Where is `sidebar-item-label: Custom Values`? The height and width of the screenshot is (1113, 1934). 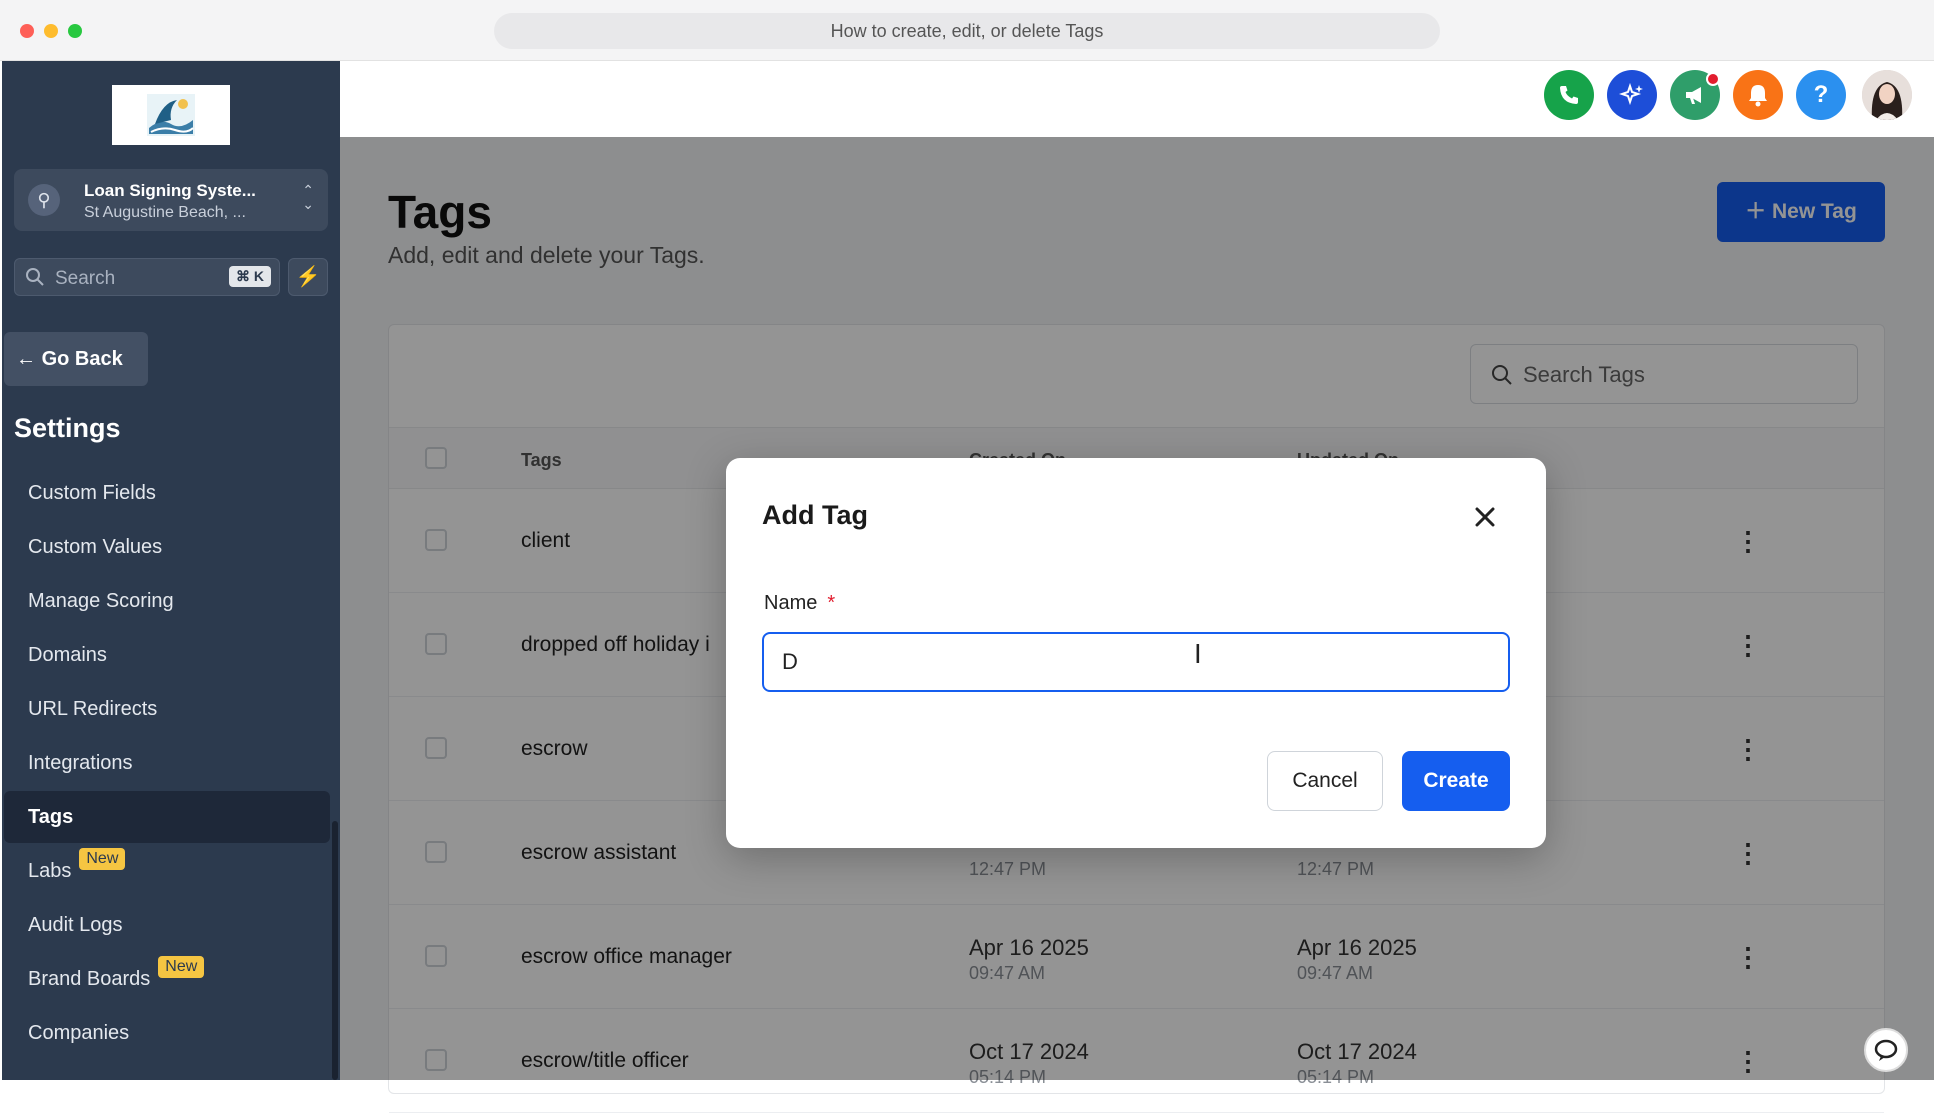
sidebar-item-label: Custom Values is located at coordinates (95, 547).